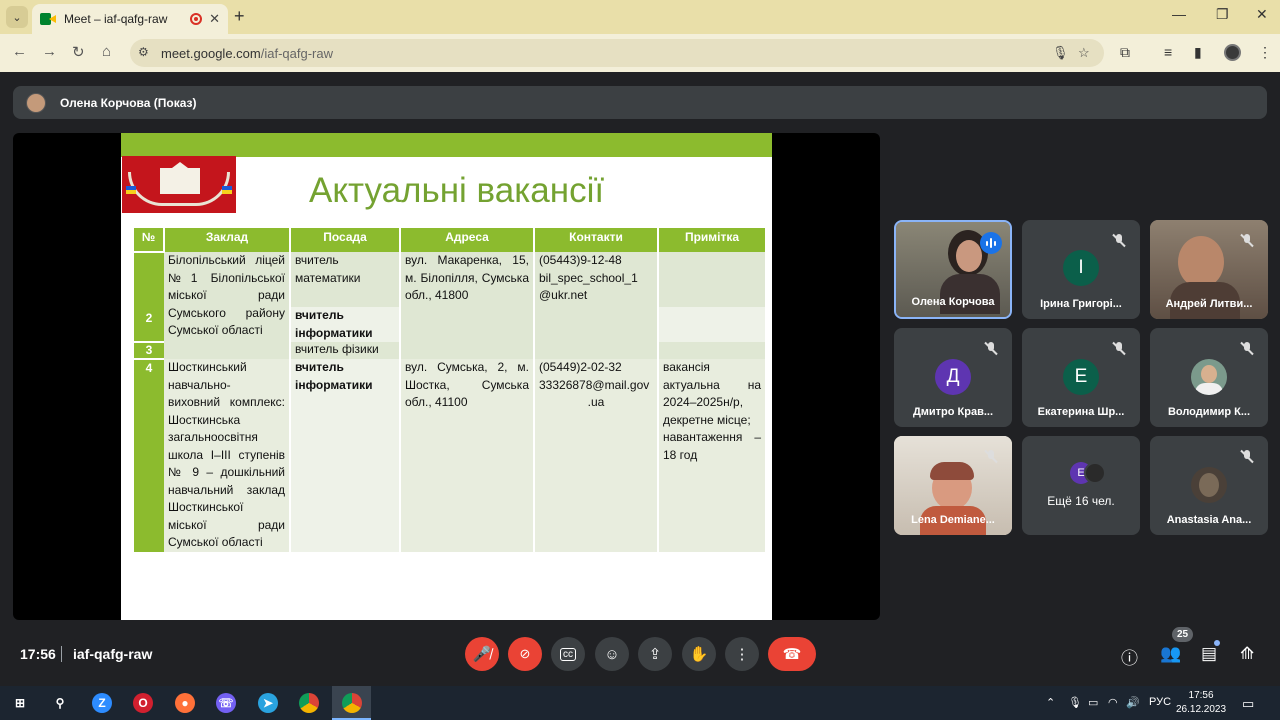 Image resolution: width=1280 pixels, height=720 pixels. I want to click on hand-icon: ✋, so click(699, 654).